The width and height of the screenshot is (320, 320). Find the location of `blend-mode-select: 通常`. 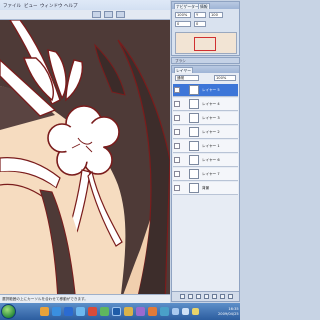

blend-mode-select: 通常 is located at coordinates (187, 78).